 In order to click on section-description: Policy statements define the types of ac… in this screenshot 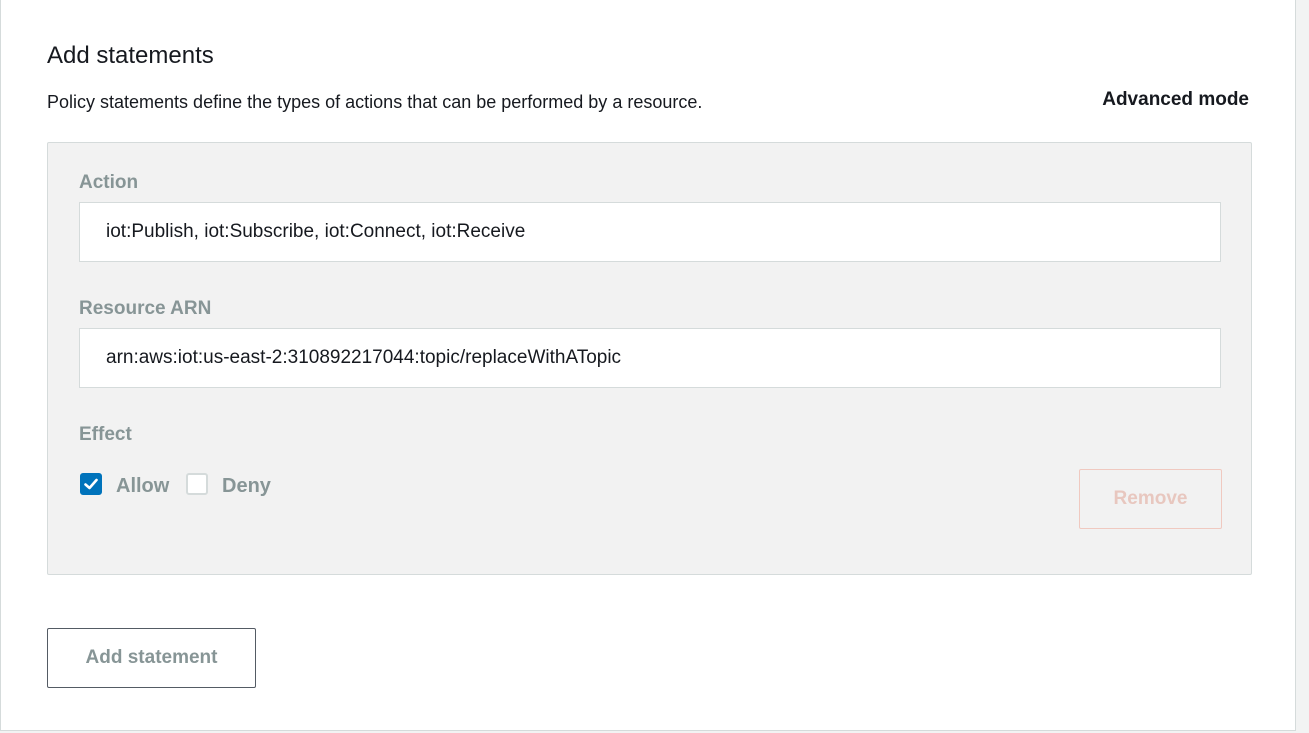, I will do `click(375, 102)`.